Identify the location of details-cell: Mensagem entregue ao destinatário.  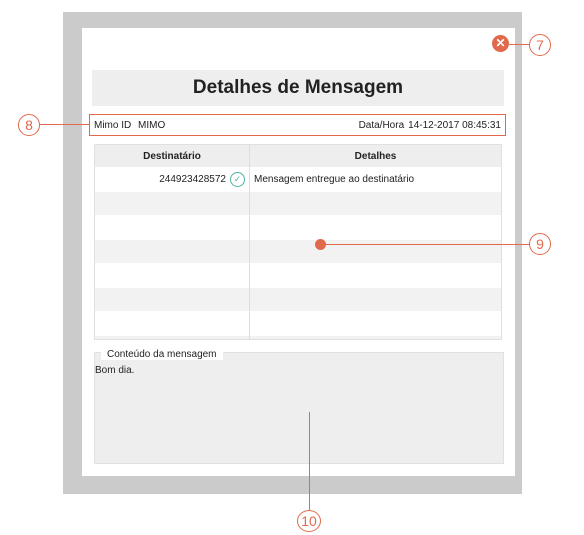
(375, 179).